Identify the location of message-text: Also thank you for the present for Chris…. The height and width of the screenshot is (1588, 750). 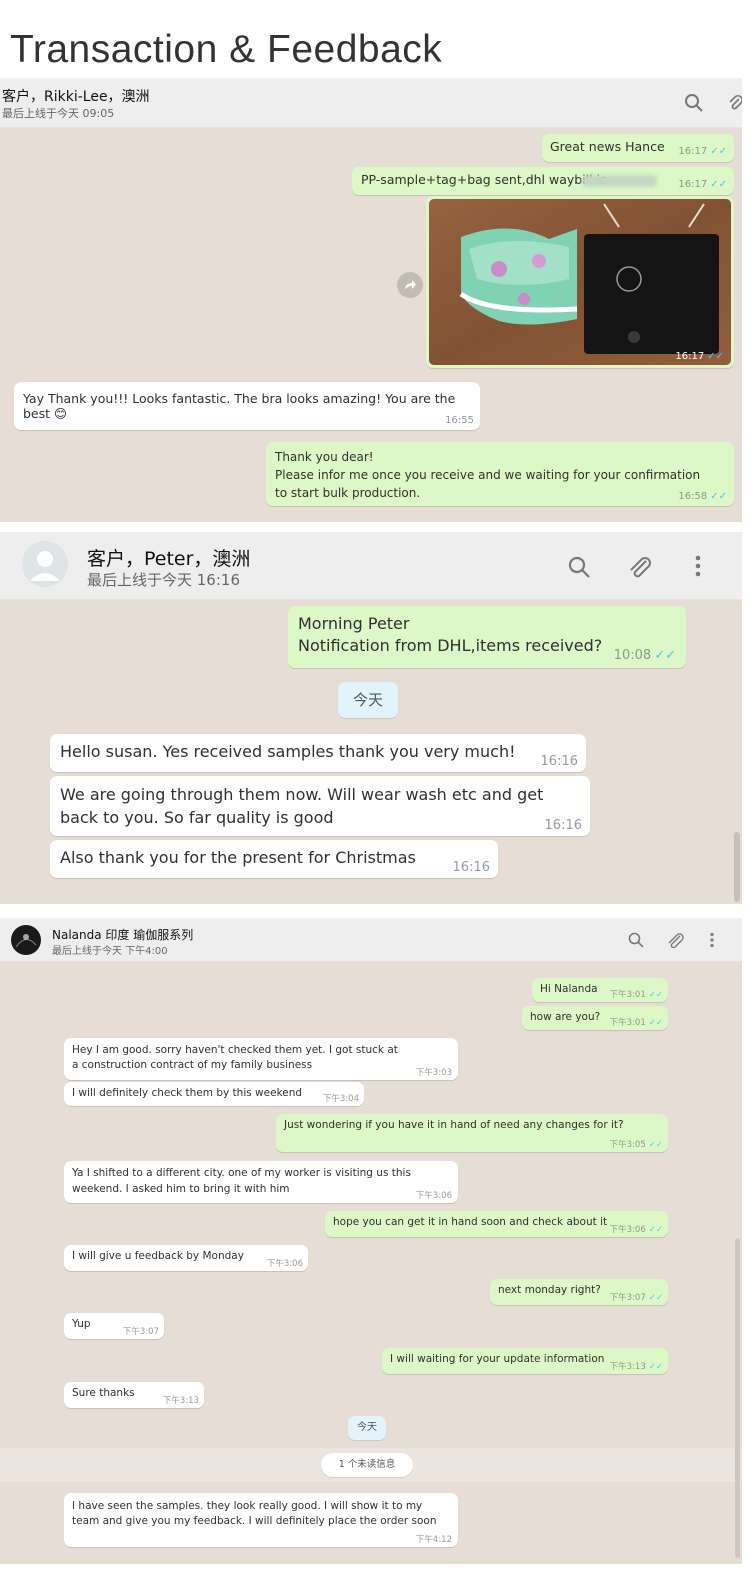
(238, 857).